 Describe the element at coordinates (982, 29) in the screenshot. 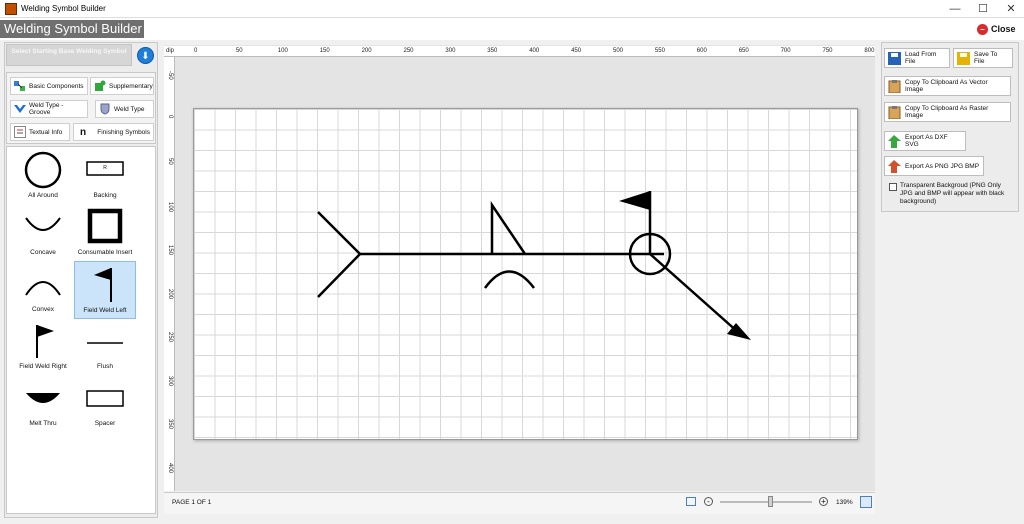

I see `close-circle-icon: –` at that location.